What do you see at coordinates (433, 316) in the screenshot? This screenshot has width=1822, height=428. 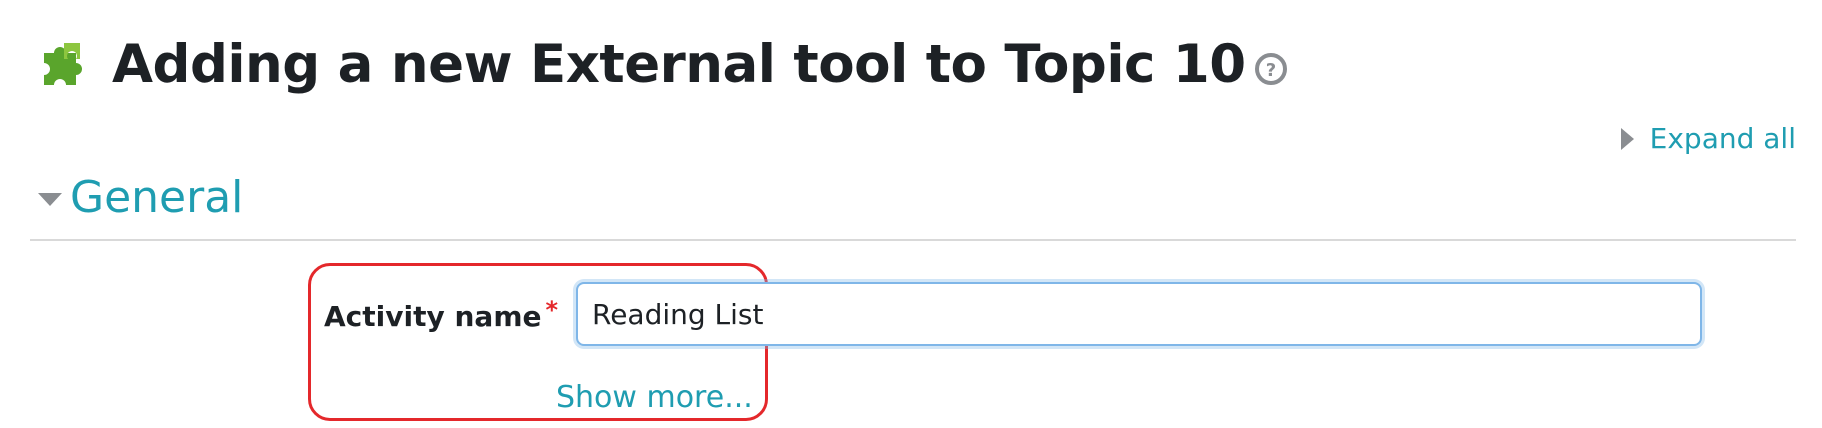 I see `activity-name-label-text: Activity name` at bounding box center [433, 316].